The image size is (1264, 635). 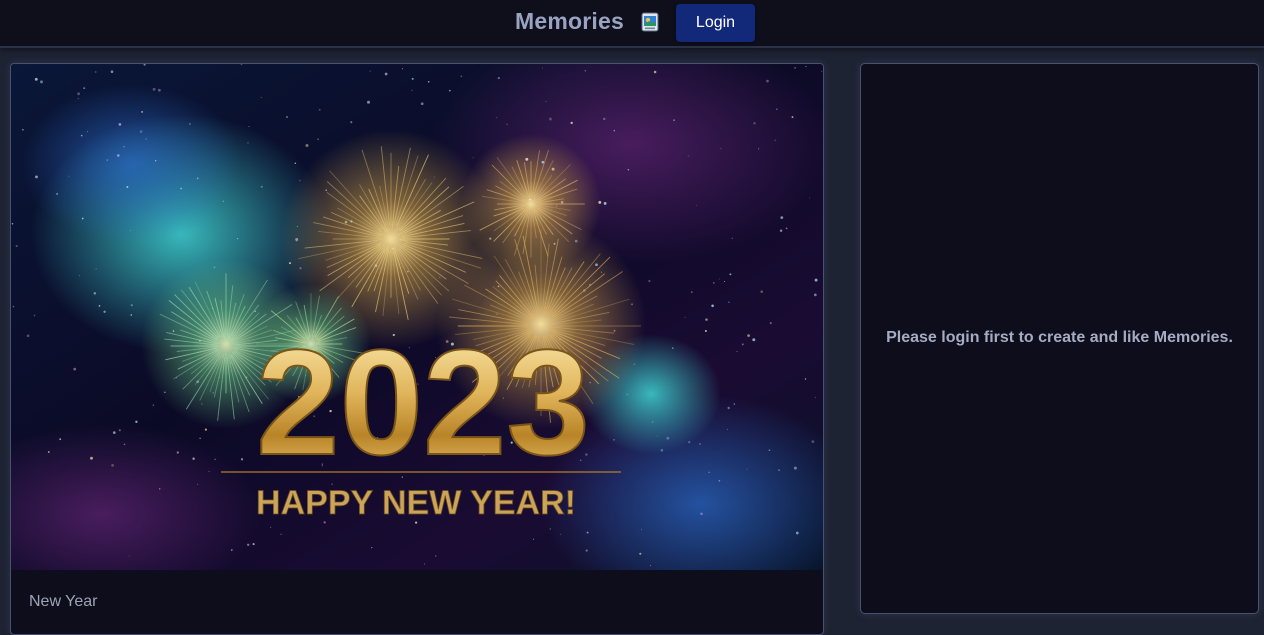 I want to click on image-greeting-text: HAPPY NEW YEAR!, so click(x=416, y=503).